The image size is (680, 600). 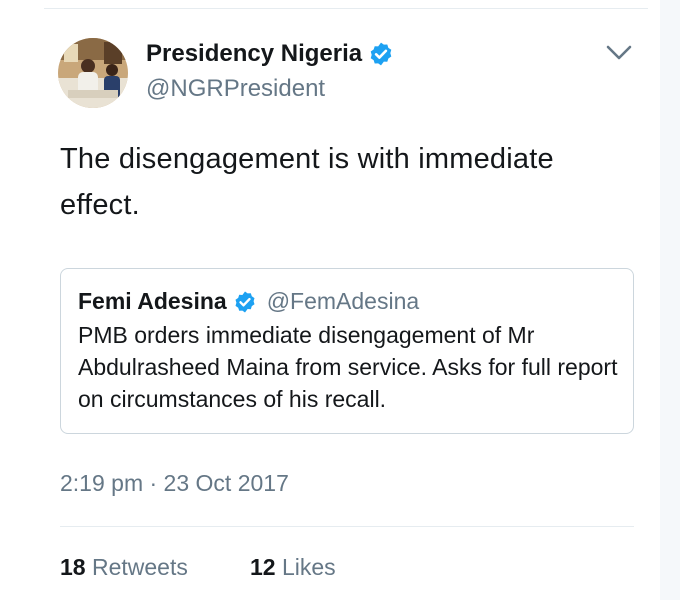 What do you see at coordinates (619, 53) in the screenshot?
I see `chevron-down-icon` at bounding box center [619, 53].